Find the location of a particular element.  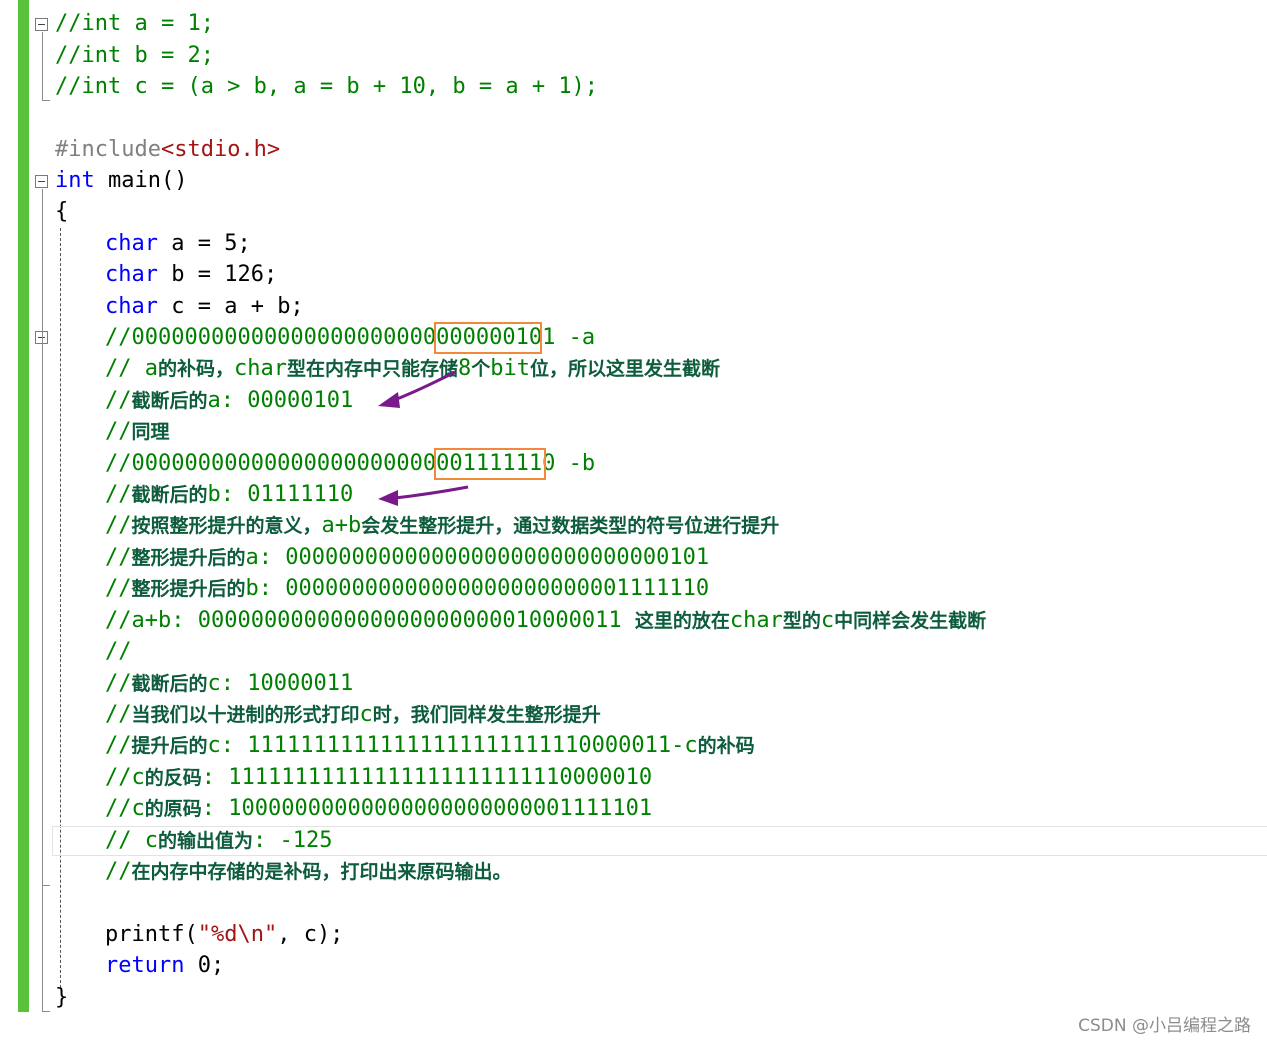

watermark: CSDN @小吕编程之路 is located at coordinates (1164, 1026).